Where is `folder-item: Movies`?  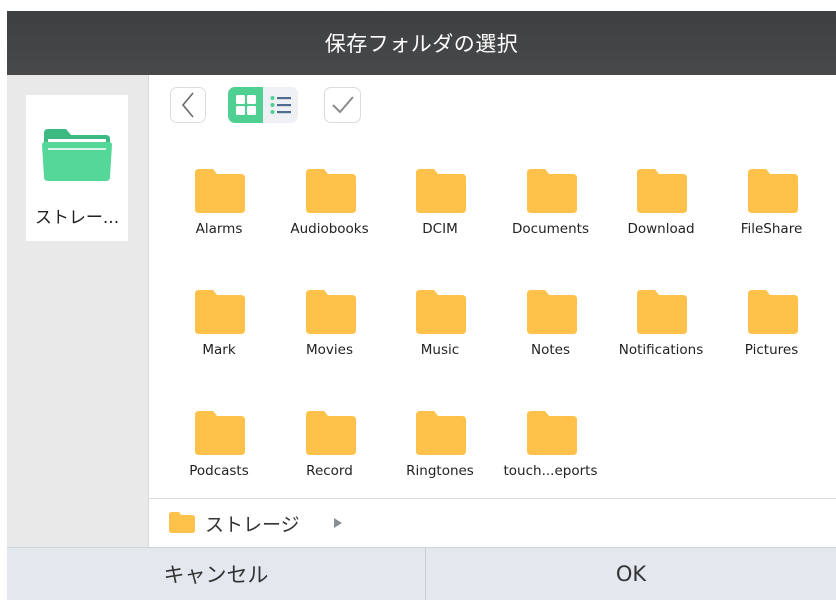 folder-item: Movies is located at coordinates (330, 335).